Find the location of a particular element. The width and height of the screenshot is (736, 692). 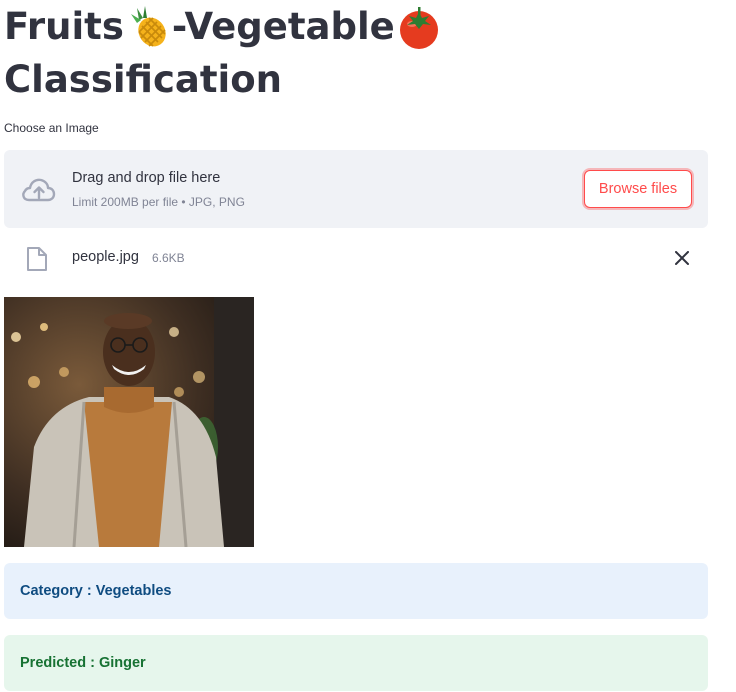

title-text-classification: Classification is located at coordinates (143, 79).